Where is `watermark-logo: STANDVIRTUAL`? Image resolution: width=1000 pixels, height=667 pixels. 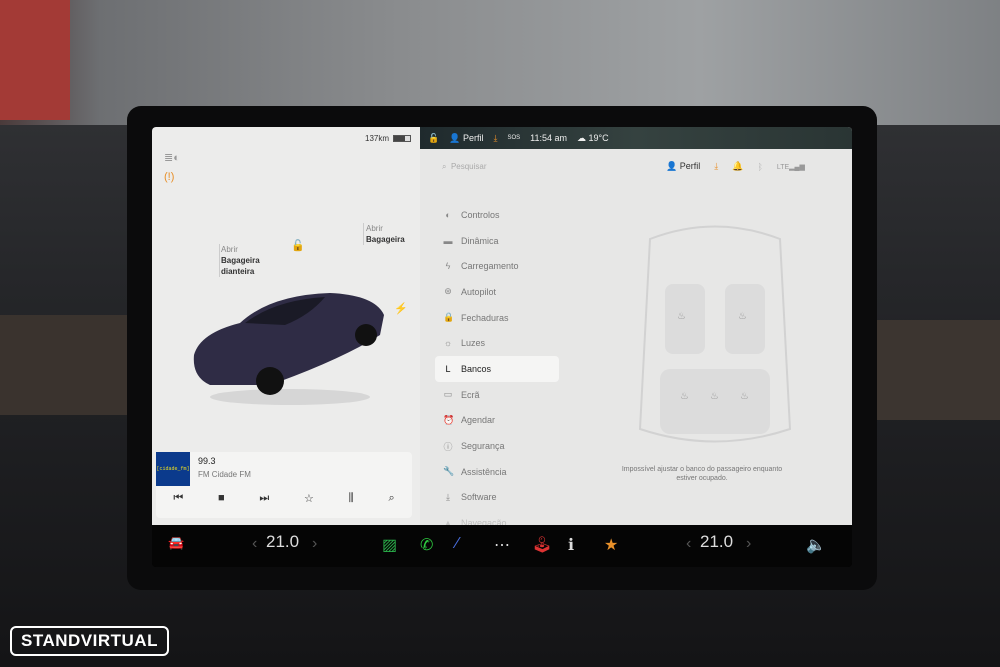 watermark-logo: STANDVIRTUAL is located at coordinates (89, 641).